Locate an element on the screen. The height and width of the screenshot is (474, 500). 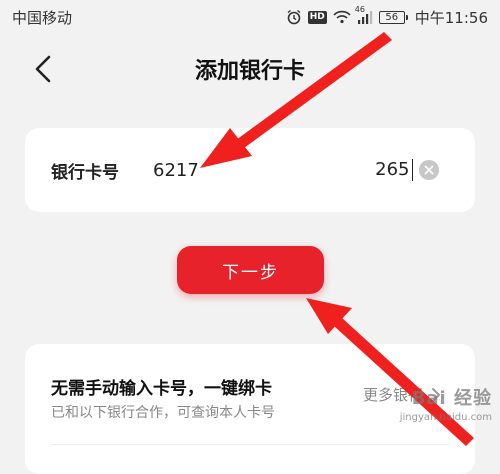
alarm-icon is located at coordinates (294, 17).